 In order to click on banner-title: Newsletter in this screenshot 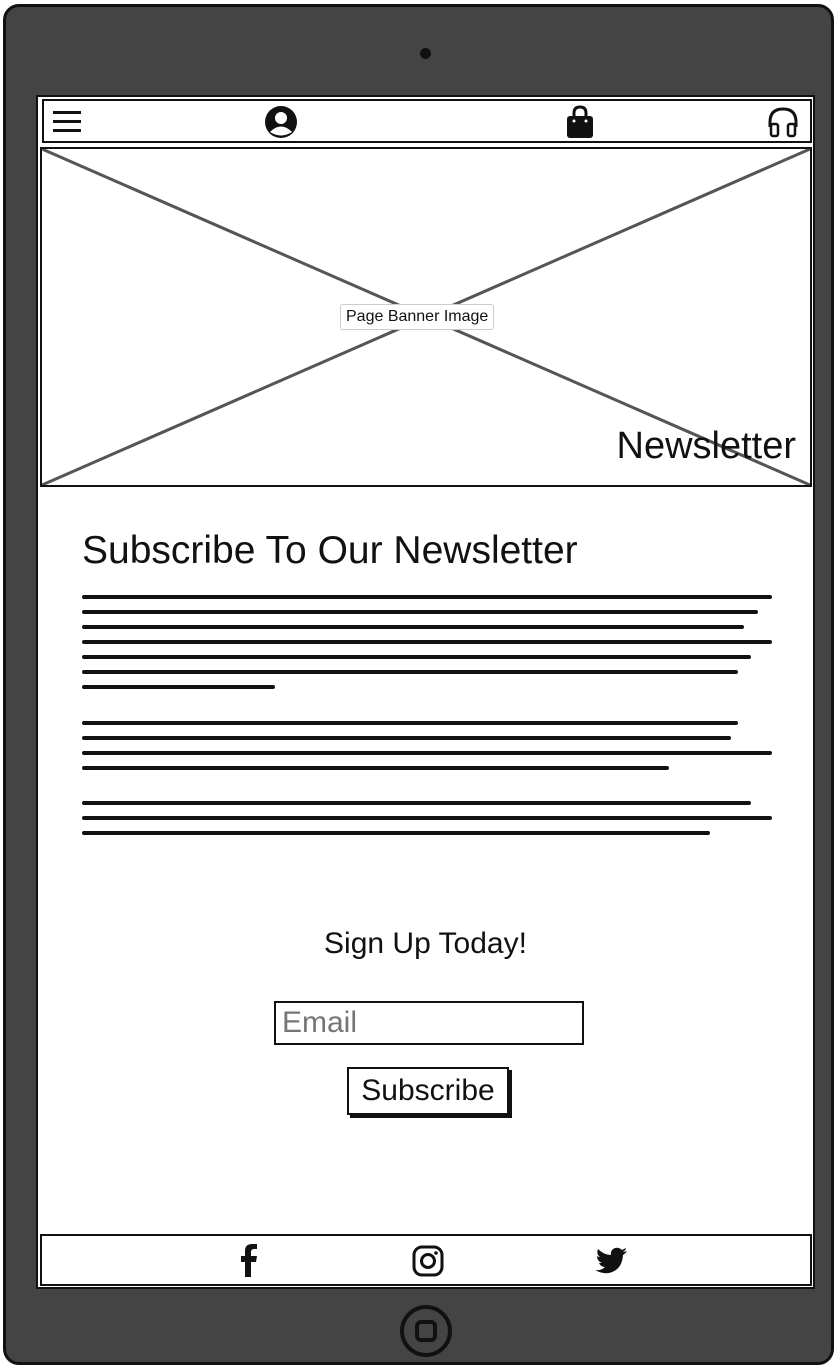, I will do `click(706, 446)`.